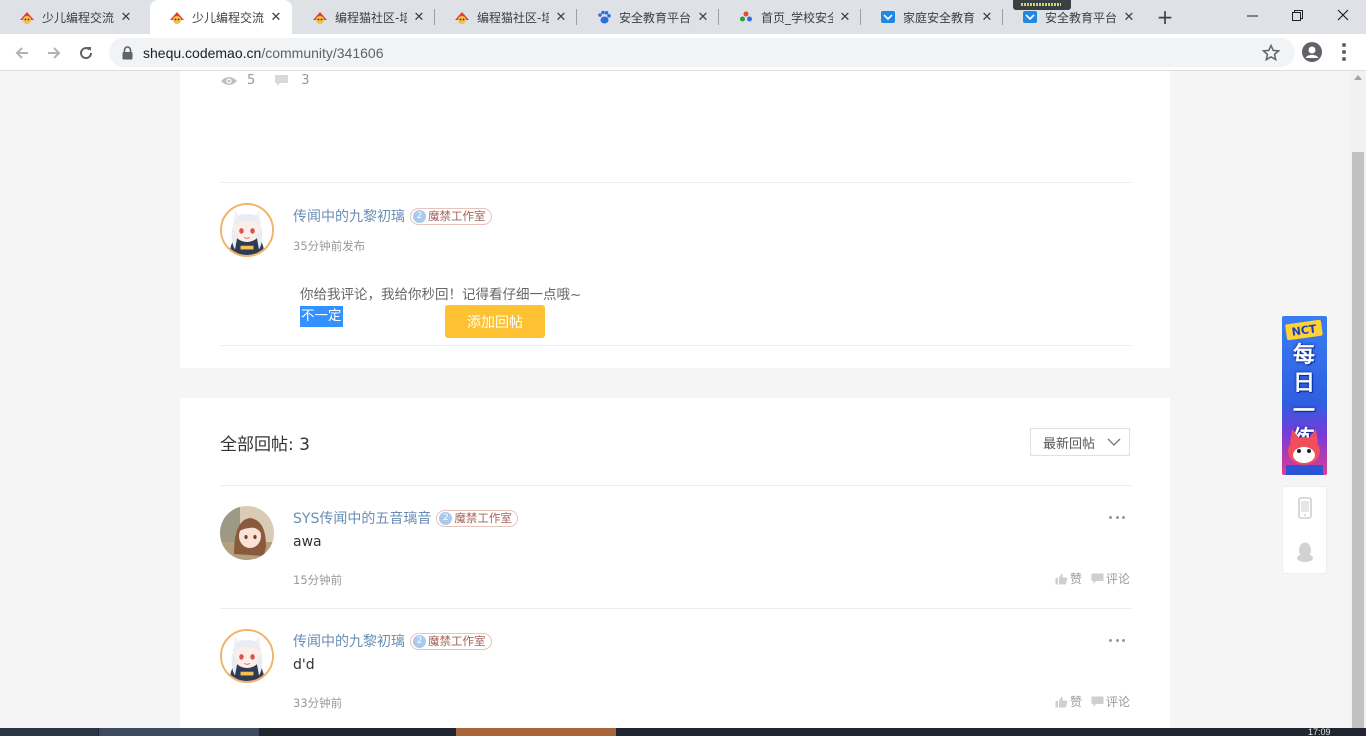 This screenshot has width=1366, height=736. Describe the element at coordinates (1358, 440) in the screenshot. I see `scrollbar-thumb` at that location.